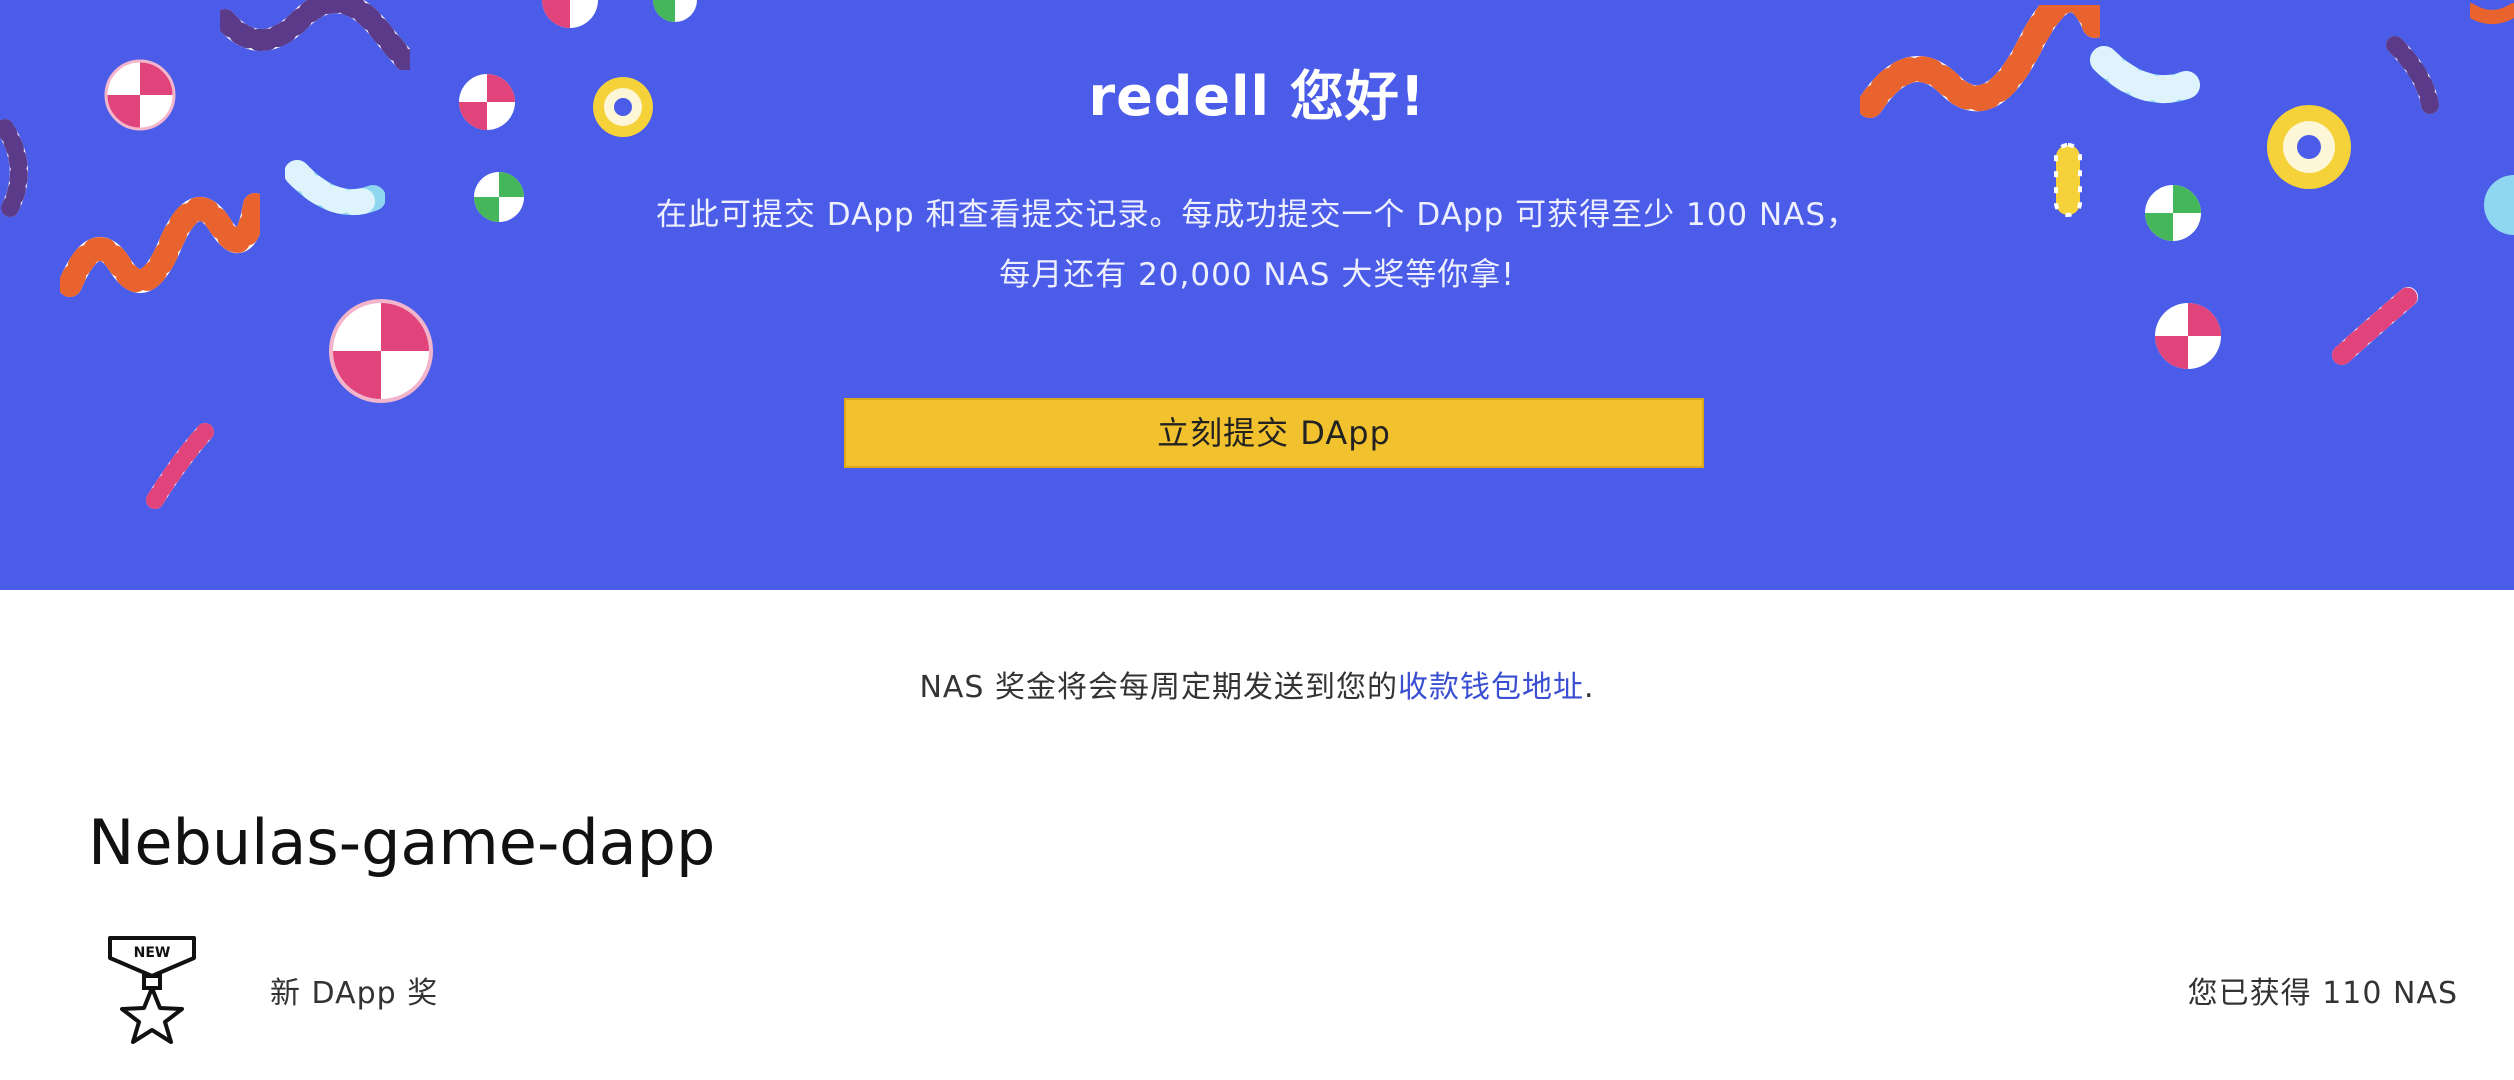 The image size is (2514, 1080). What do you see at coordinates (1589, 687) in the screenshot?
I see `notice-suffix: .` at bounding box center [1589, 687].